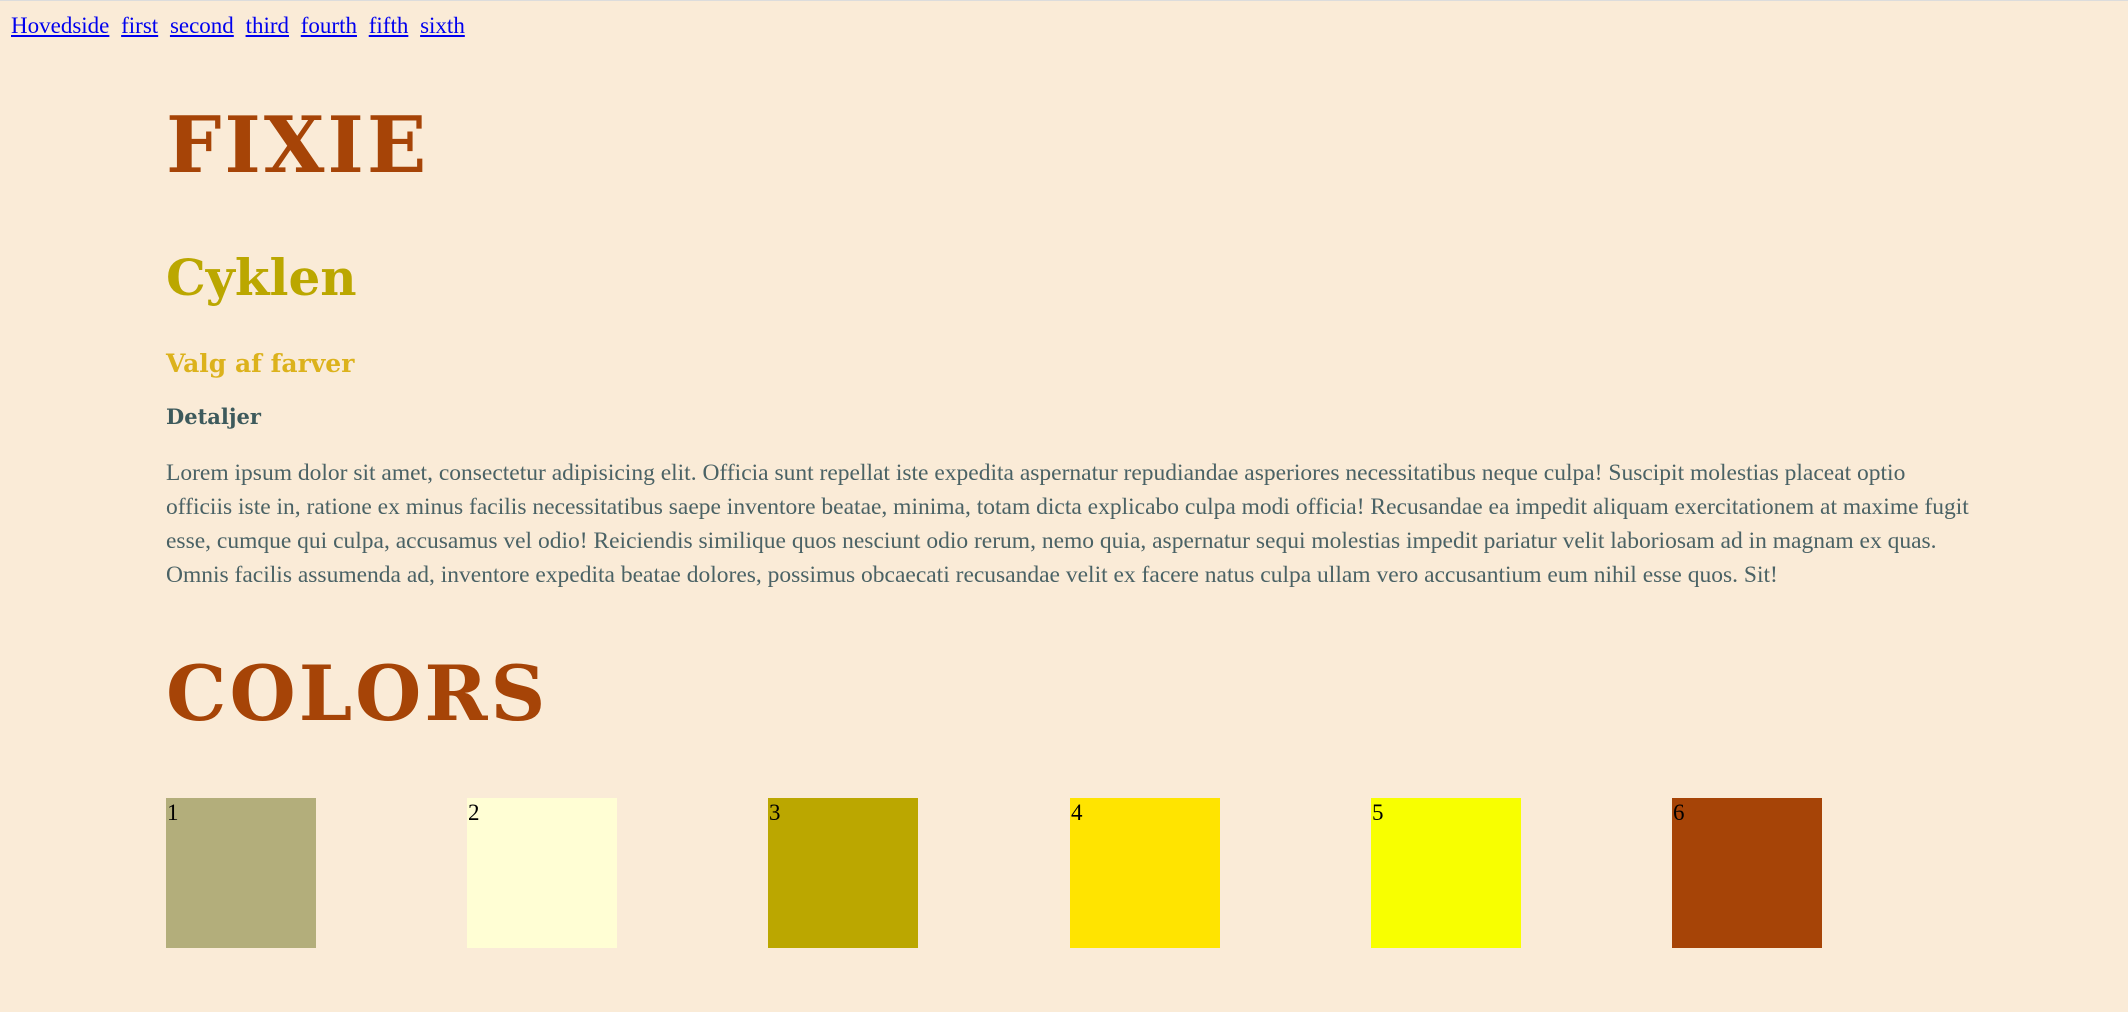  I want to click on color-swatch: 6, so click(1747, 873).